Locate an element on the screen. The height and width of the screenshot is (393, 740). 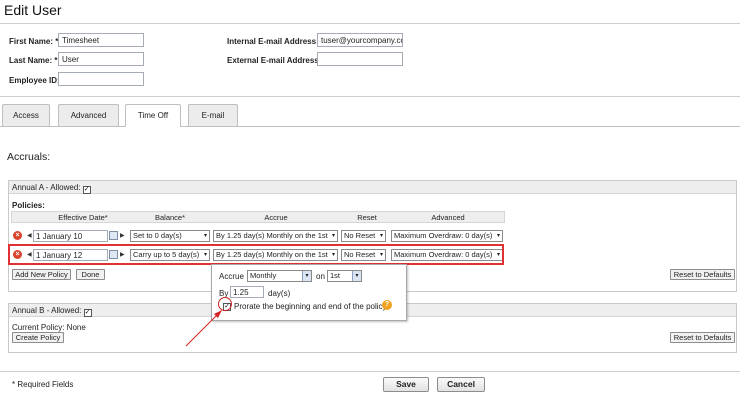
cancel-button: Cancel is located at coordinates (461, 384).